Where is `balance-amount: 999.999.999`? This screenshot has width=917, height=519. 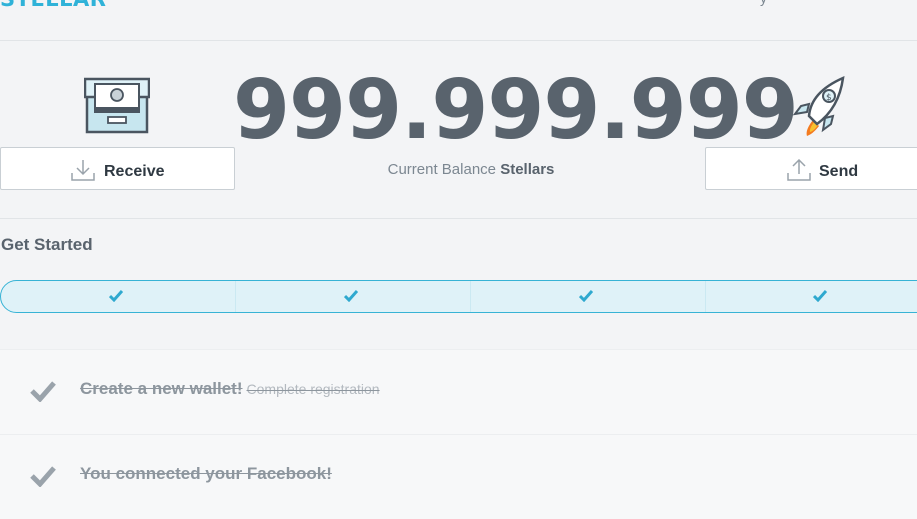
balance-amount: 999.999.999 is located at coordinates (516, 110).